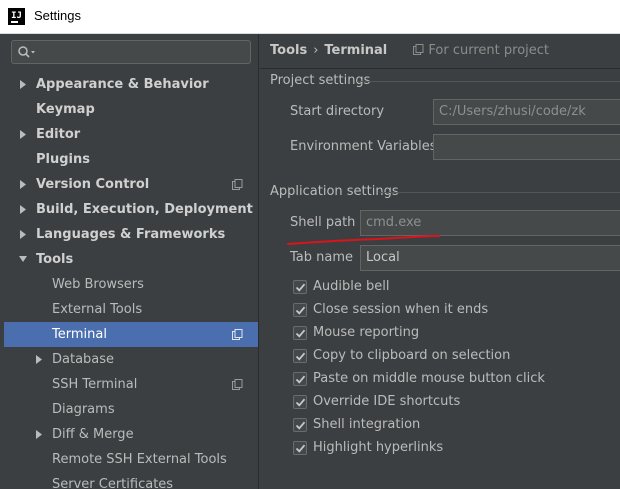 This screenshot has height=489, width=620. Describe the element at coordinates (488, 50) in the screenshot. I see `scope-label: For current project` at that location.